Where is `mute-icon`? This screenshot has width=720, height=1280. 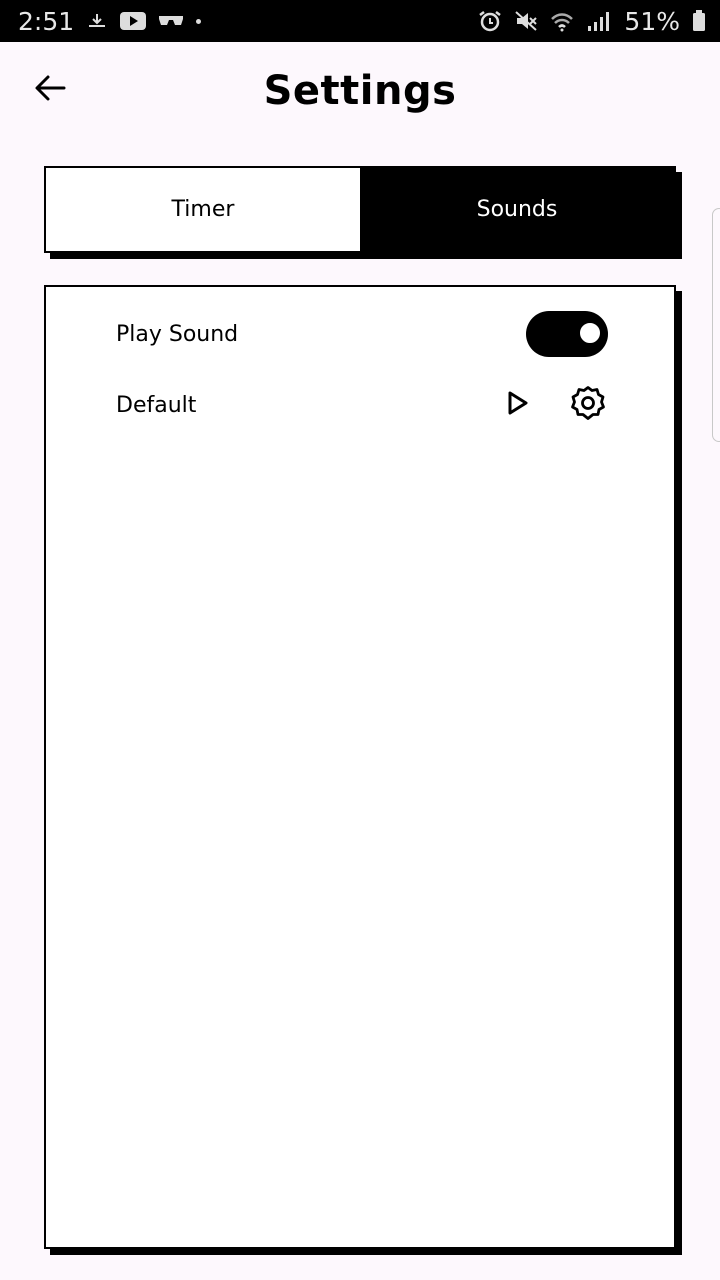 mute-icon is located at coordinates (526, 21).